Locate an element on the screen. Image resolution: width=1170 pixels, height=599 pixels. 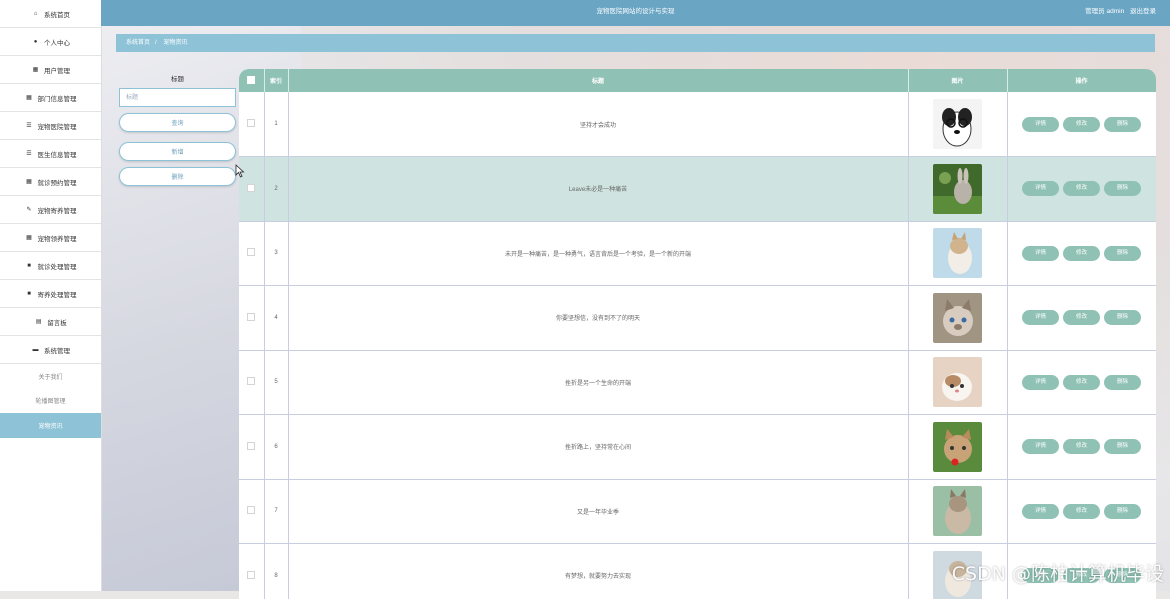
sidebar-item: ▦就诊预约管理 is located at coordinates (50, 182).